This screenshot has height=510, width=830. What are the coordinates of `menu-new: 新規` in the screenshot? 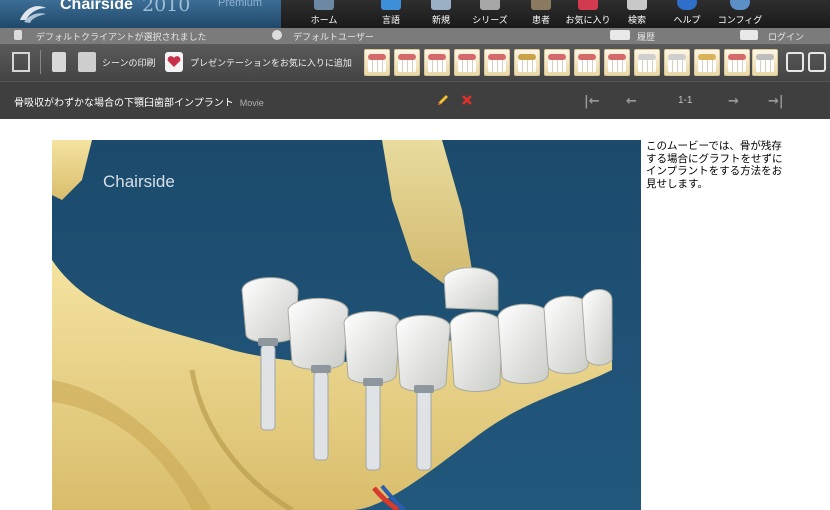 It's located at (441, 14).